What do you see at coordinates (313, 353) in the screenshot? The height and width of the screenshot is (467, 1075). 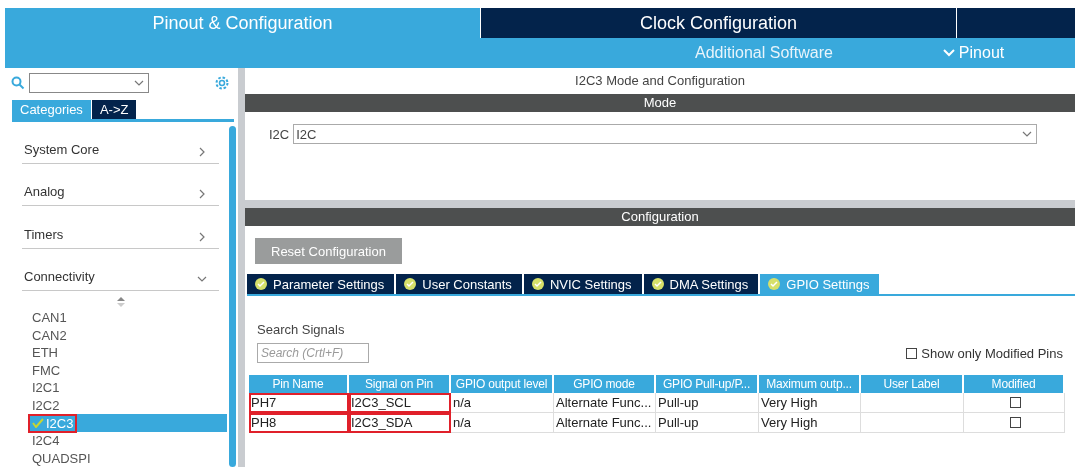 I see `search-field: Search (Crtl+F)` at bounding box center [313, 353].